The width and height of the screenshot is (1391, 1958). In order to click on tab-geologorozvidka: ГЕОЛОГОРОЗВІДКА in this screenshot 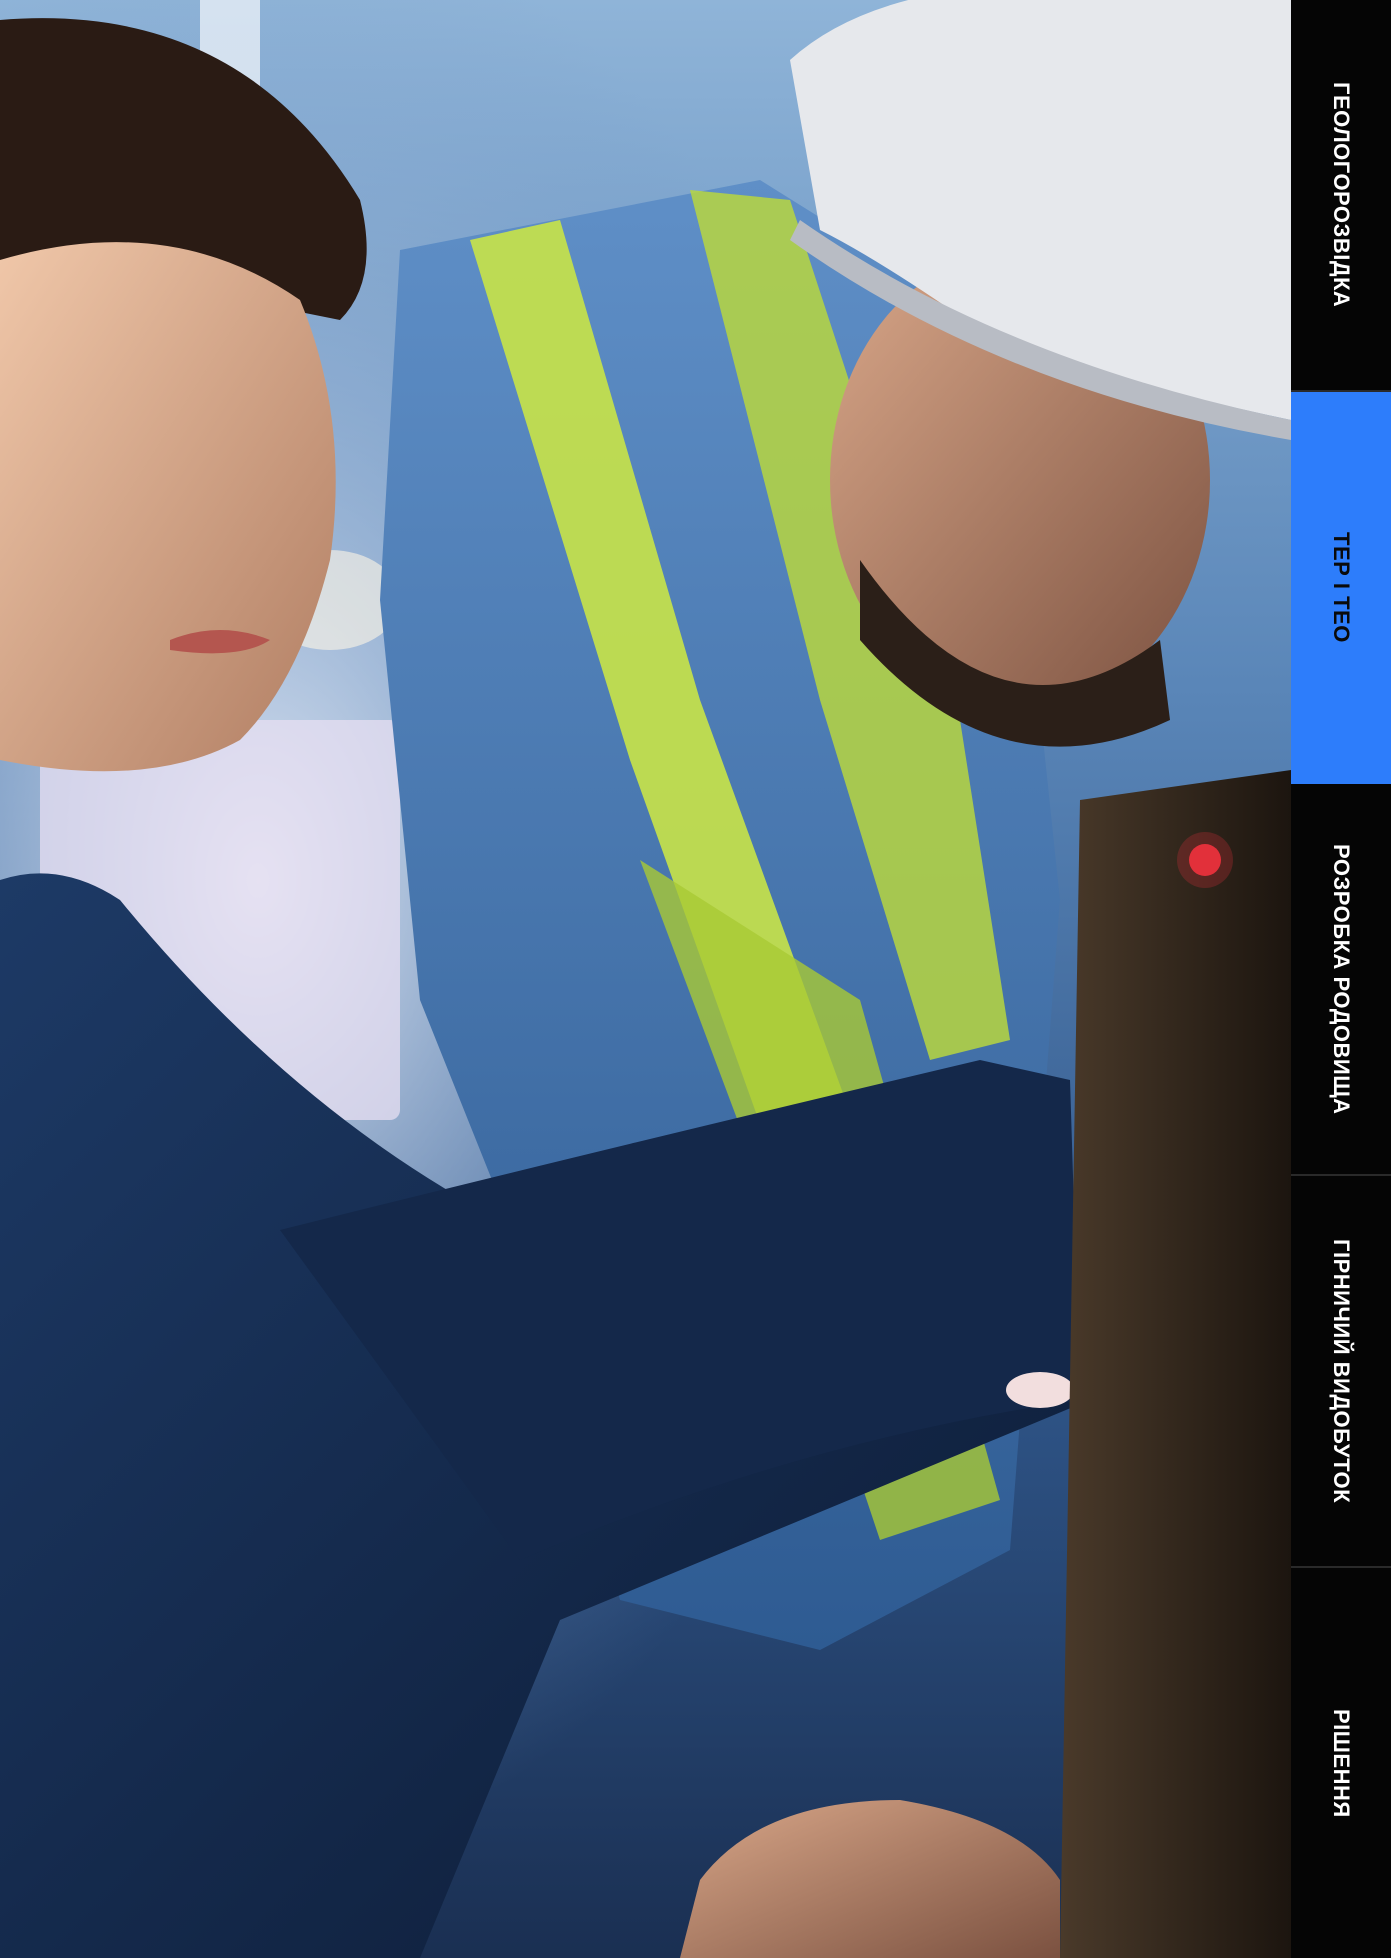, I will do `click(1341, 196)`.